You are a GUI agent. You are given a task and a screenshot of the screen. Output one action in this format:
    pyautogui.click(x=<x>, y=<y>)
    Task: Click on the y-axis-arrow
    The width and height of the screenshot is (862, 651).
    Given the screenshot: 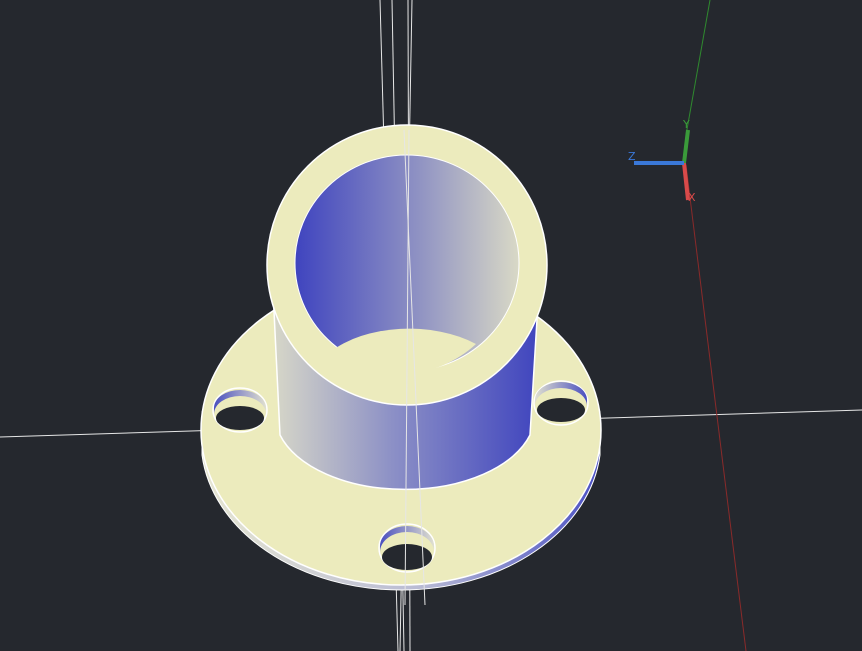 What is the action you would take?
    pyautogui.click(x=686, y=146)
    